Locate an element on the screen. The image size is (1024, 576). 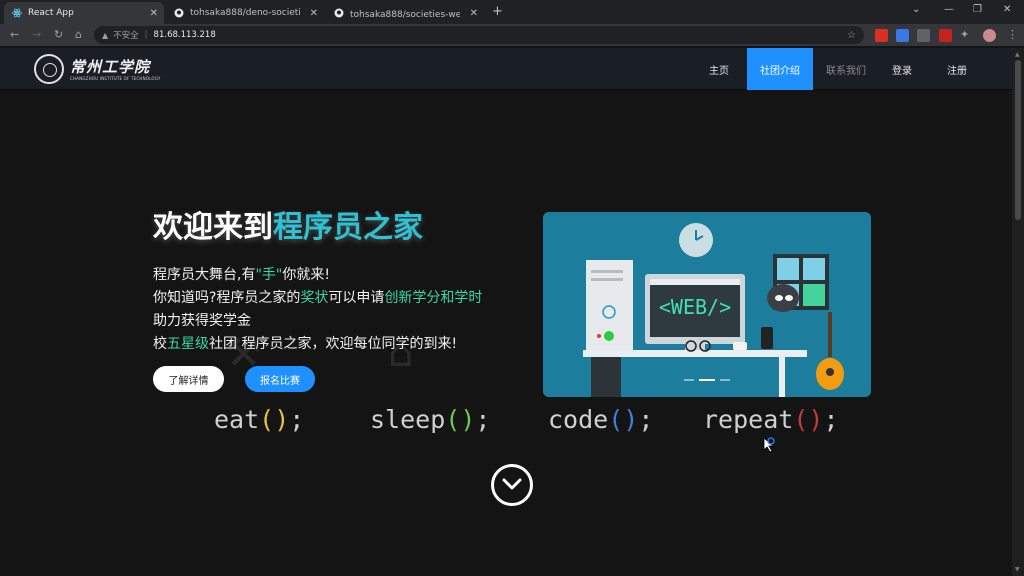
new-tab-icon: + is located at coordinates (497, 11).